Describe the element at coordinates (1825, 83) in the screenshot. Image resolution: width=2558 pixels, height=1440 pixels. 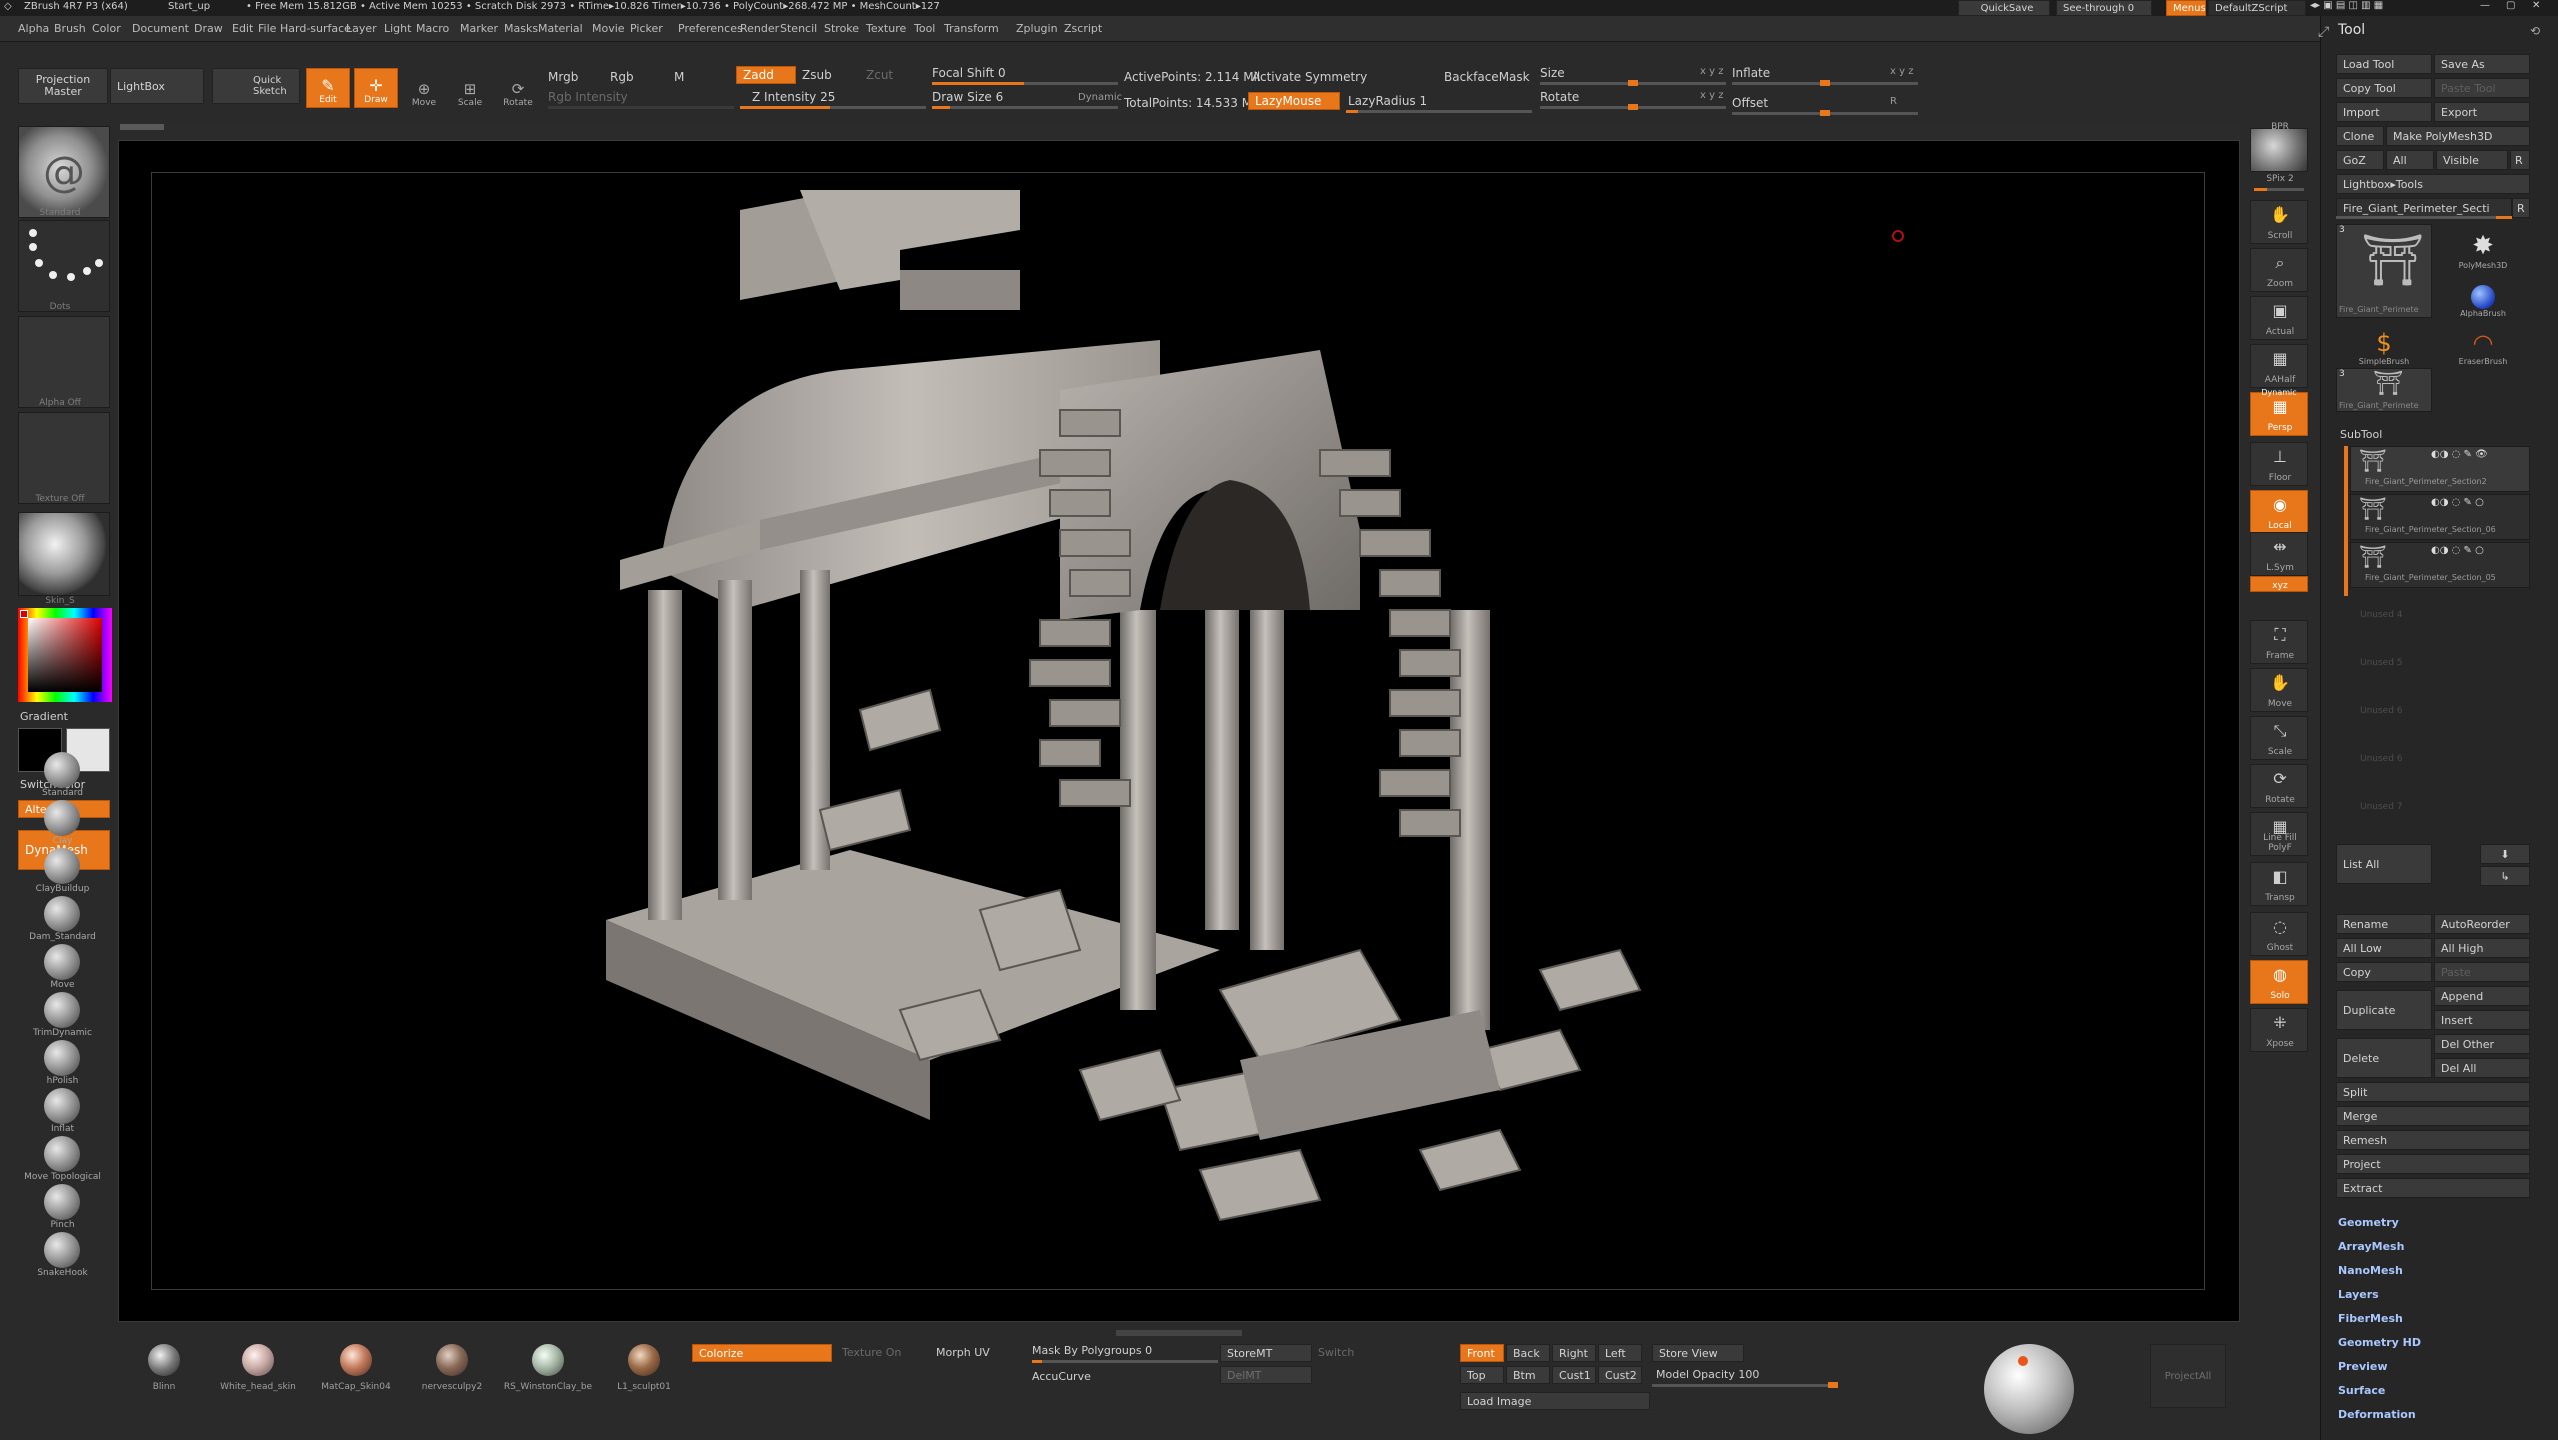
I see `inflate-track` at that location.